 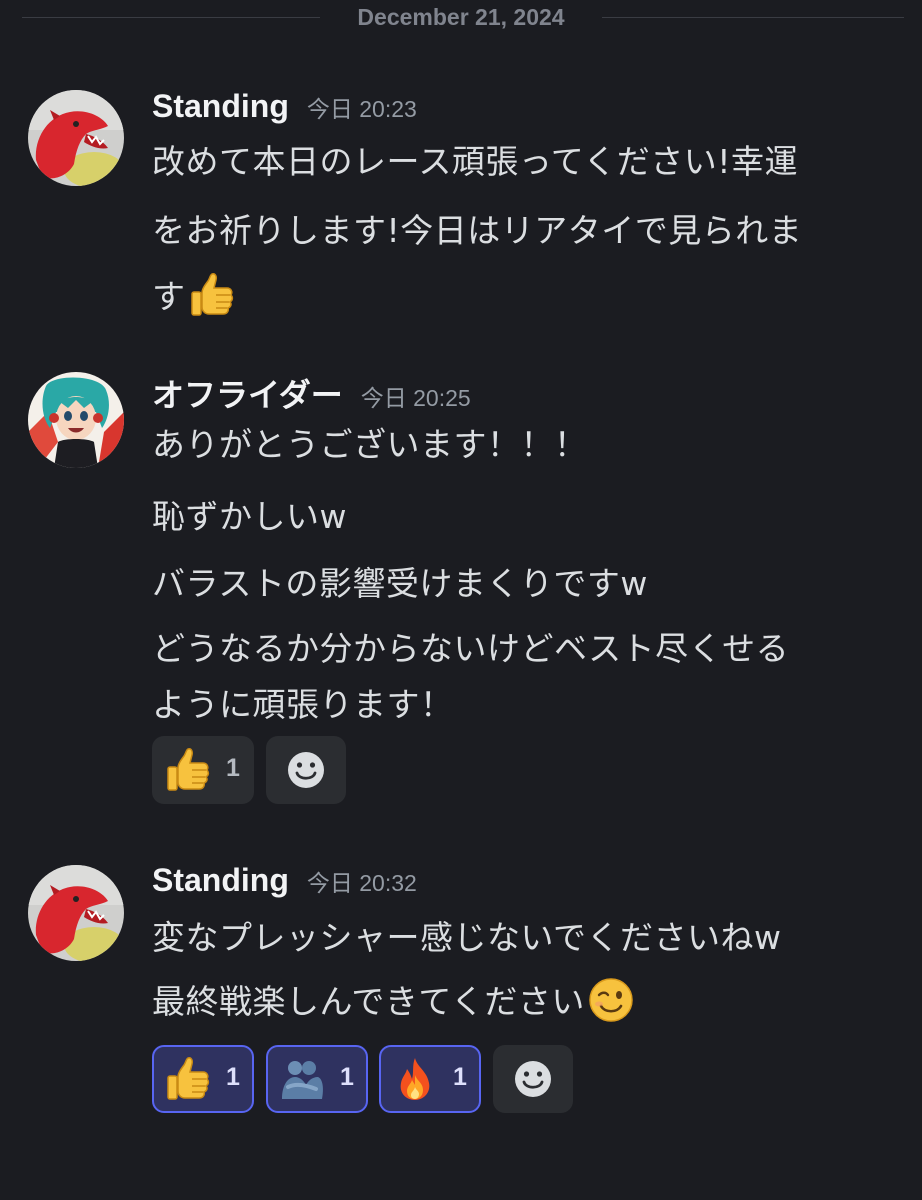 What do you see at coordinates (471, 648) in the screenshot?
I see `message-text: どうなるか分からないけどベスト尽くせる` at bounding box center [471, 648].